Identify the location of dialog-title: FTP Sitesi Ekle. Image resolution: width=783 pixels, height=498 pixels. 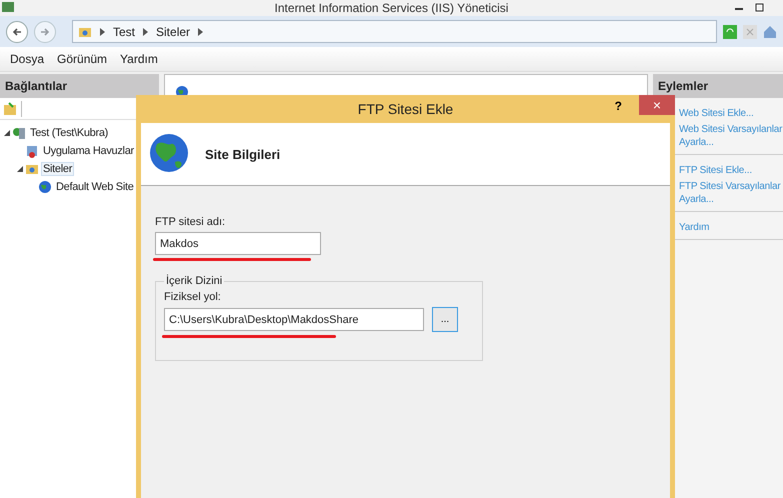
(406, 109).